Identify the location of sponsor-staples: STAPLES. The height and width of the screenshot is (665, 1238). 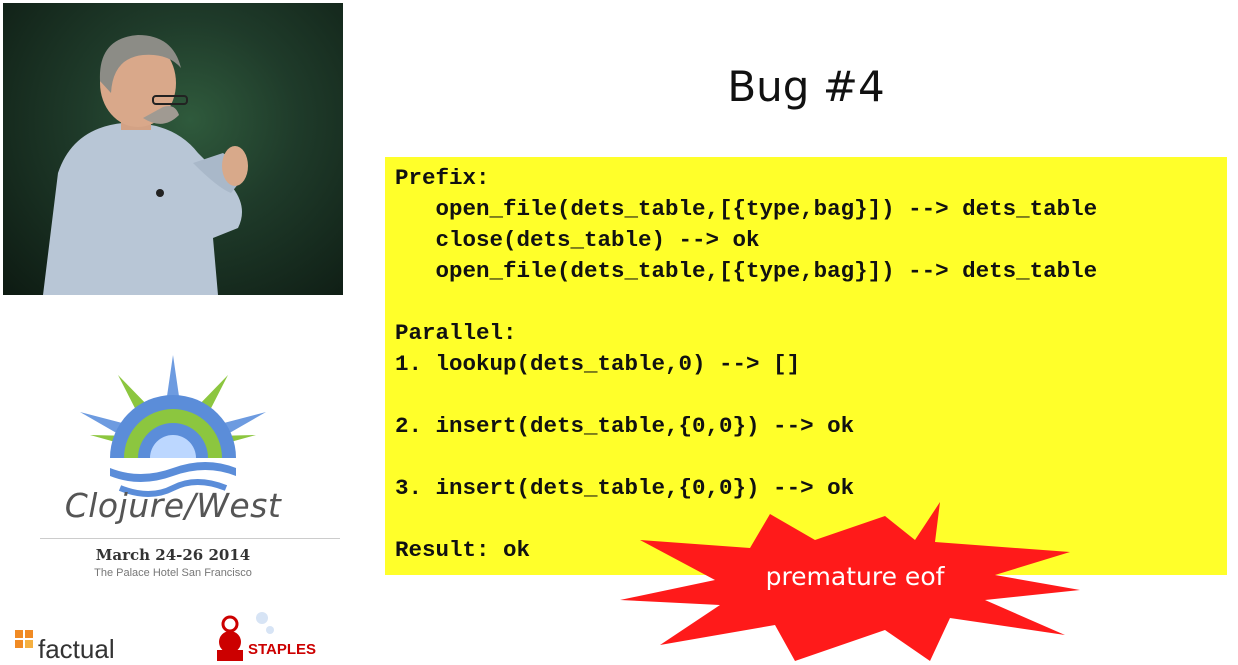
(282, 649).